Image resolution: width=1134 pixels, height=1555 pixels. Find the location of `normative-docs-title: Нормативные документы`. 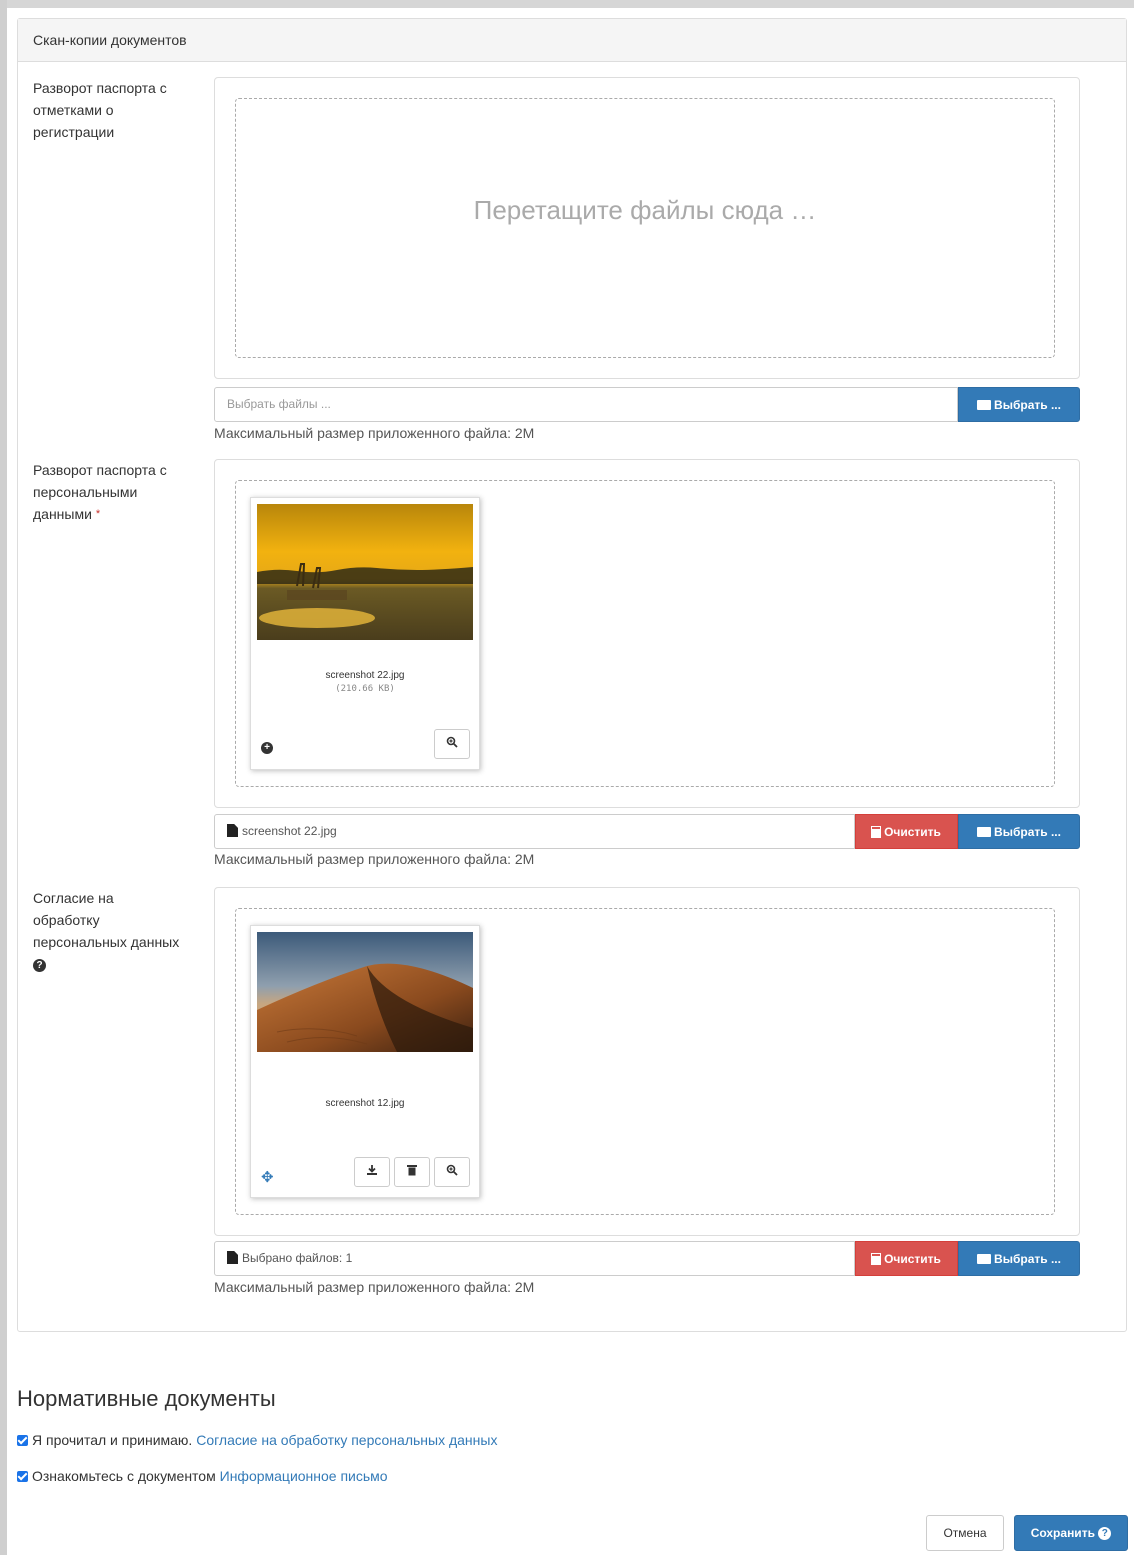

normative-docs-title: Нормативные документы is located at coordinates (146, 1398).